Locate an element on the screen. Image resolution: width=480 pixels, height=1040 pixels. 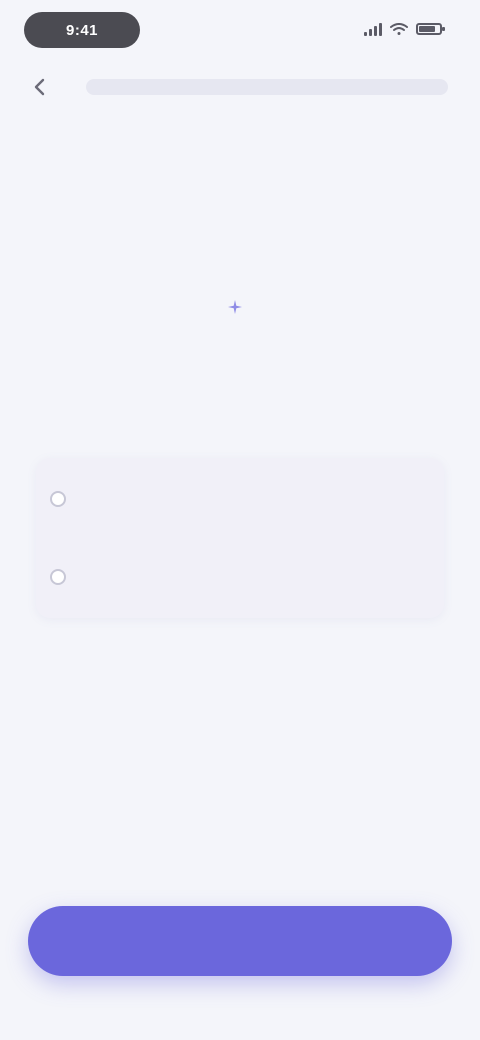
address-bar is located at coordinates (267, 87).